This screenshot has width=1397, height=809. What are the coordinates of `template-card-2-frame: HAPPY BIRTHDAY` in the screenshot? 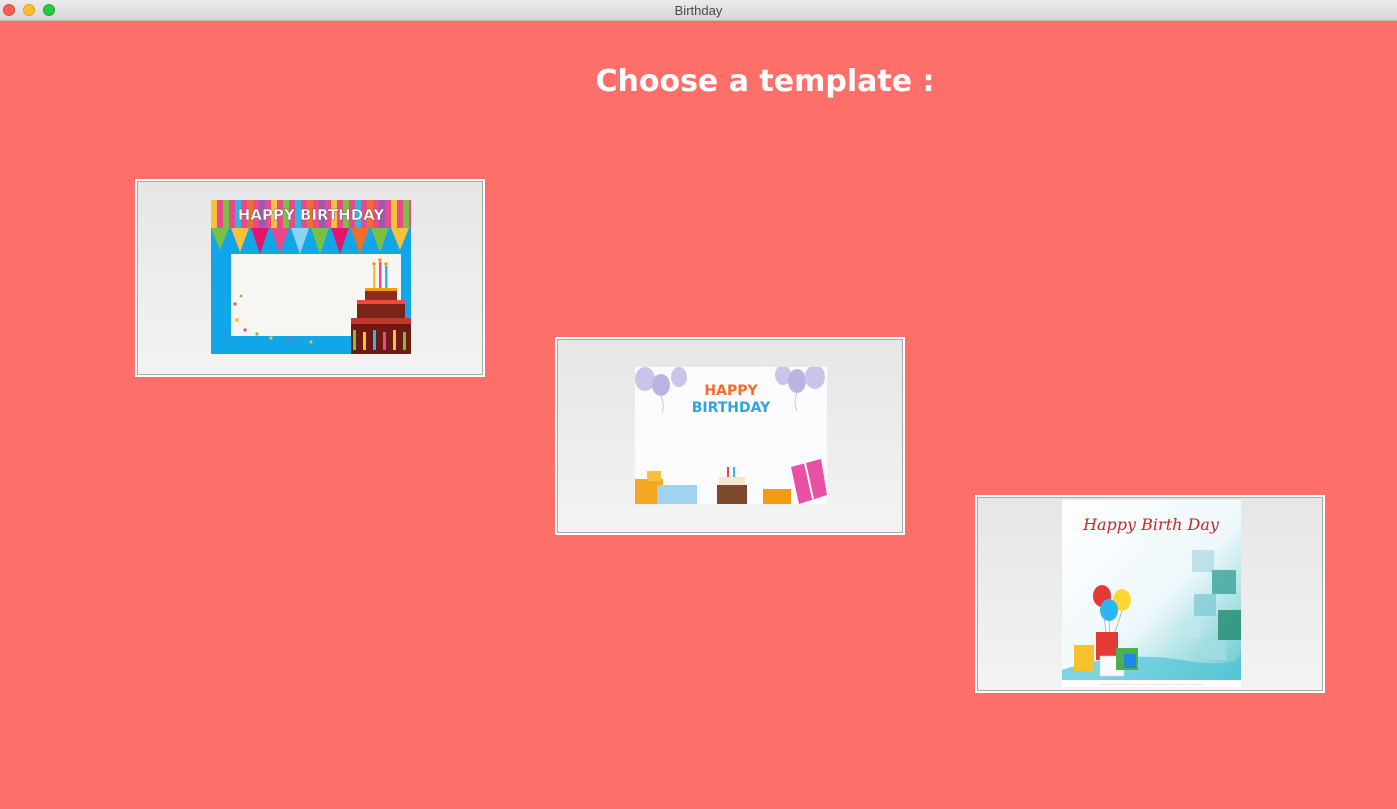 It's located at (730, 436).